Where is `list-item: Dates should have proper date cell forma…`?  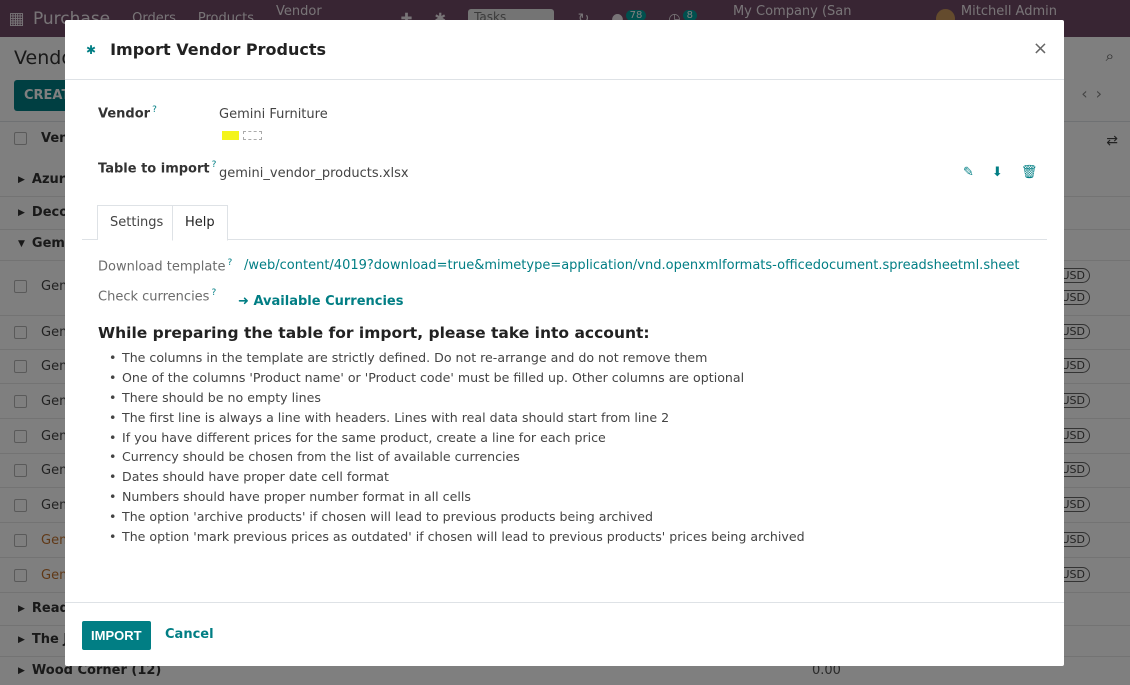
list-item: Dates should have proper date cell forma… is located at coordinates (457, 477).